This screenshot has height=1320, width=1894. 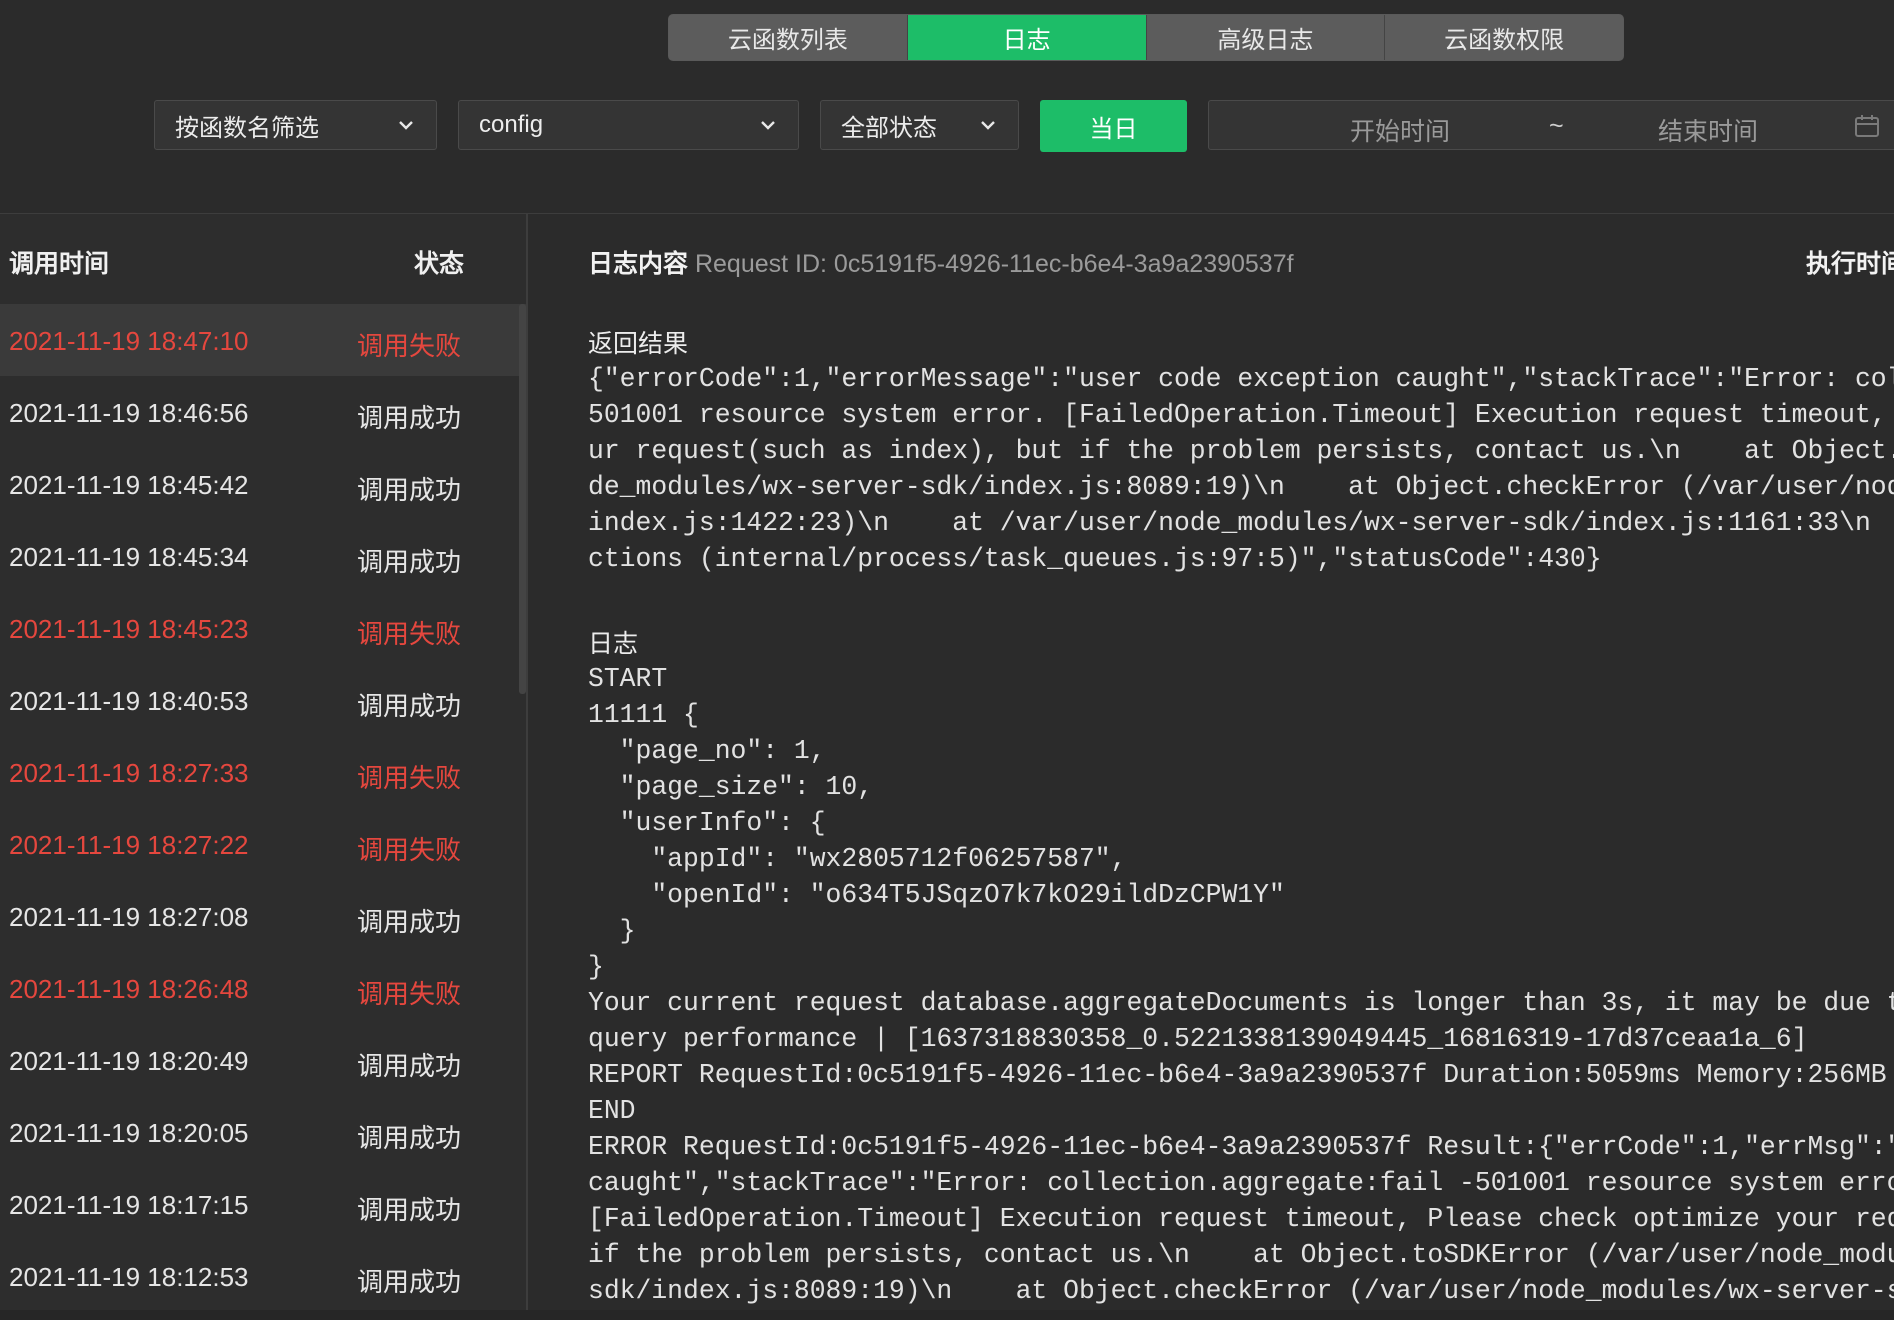 What do you see at coordinates (129, 989) in the screenshot?
I see `row-time: 2021-11-19 18:26:48` at bounding box center [129, 989].